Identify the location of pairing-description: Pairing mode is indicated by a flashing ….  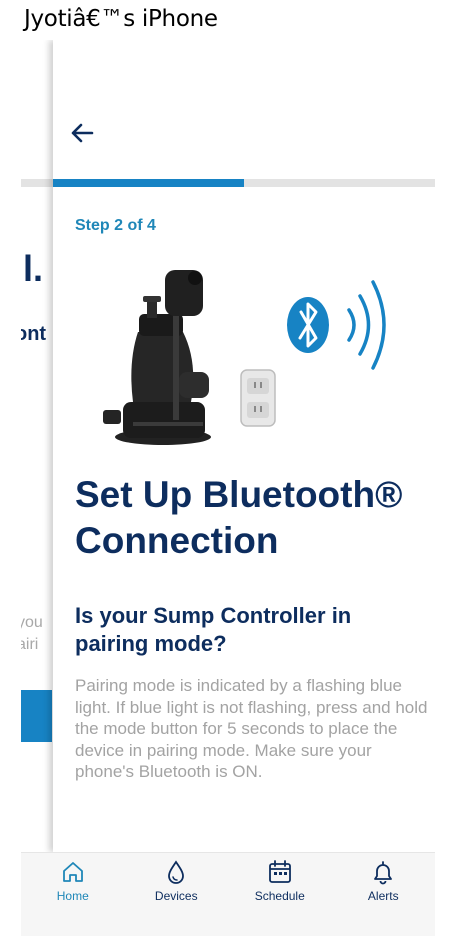
(251, 729).